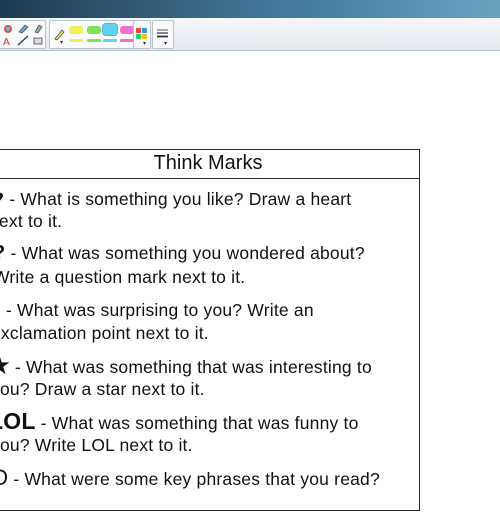 The image size is (500, 517). What do you see at coordinates (76, 40) in the screenshot?
I see `thin-yellow-swatch` at bounding box center [76, 40].